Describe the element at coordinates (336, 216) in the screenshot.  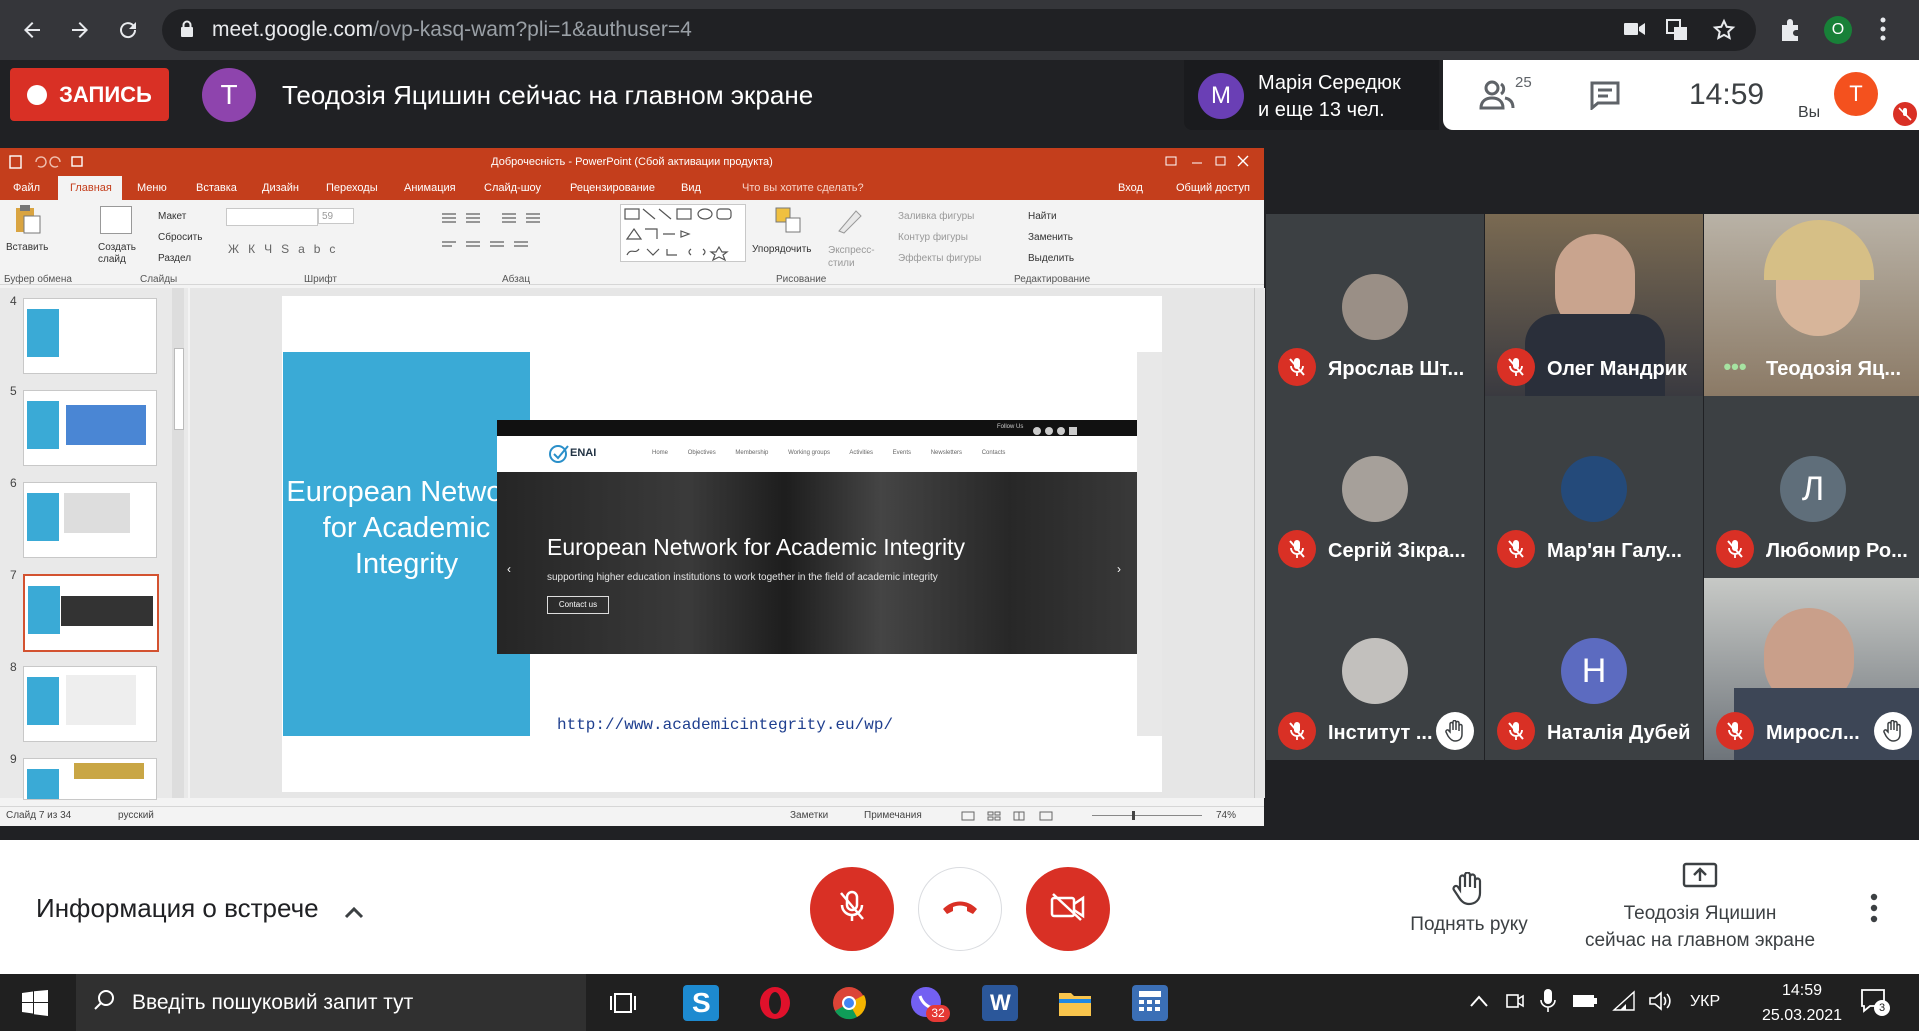
I see `font-size-field: 59` at that location.